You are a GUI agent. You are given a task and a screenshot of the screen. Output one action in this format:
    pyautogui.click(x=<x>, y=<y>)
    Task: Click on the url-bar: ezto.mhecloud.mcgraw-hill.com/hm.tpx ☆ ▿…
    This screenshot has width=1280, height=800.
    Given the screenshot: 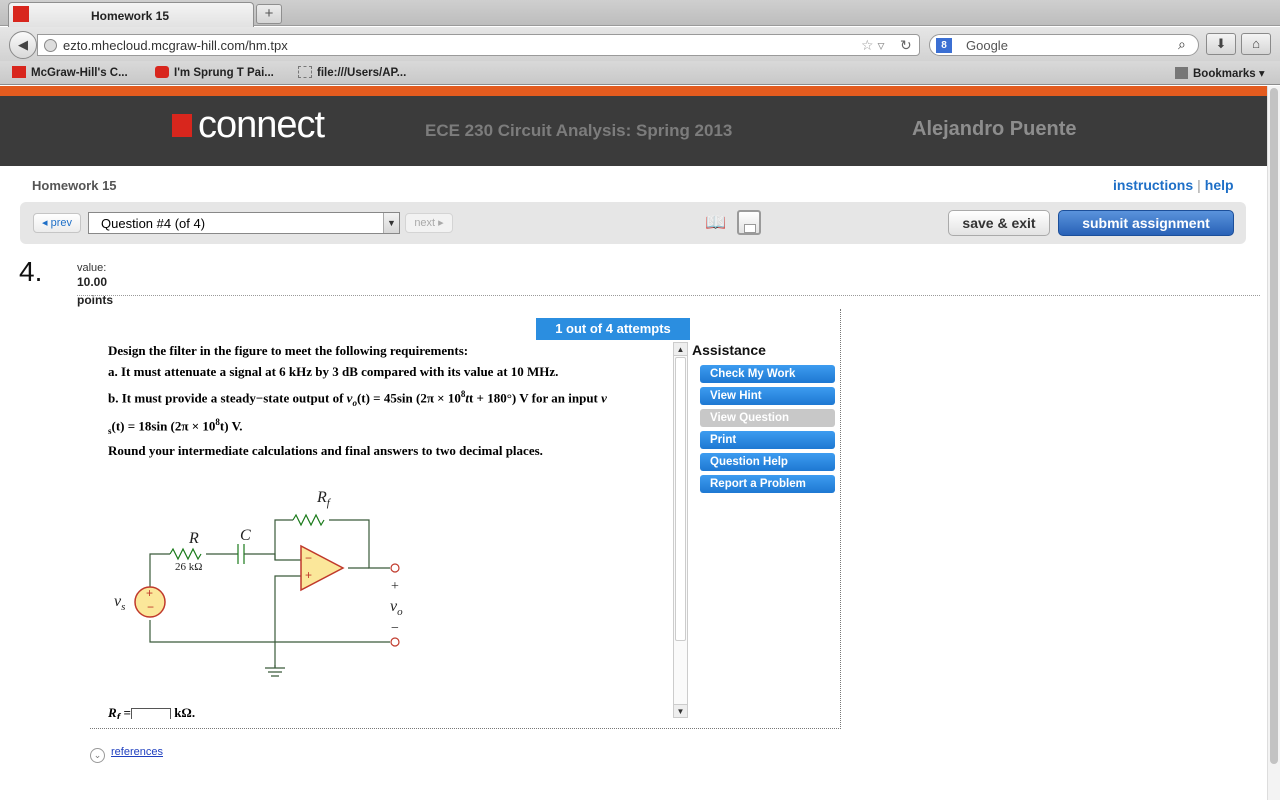 What is the action you would take?
    pyautogui.click(x=478, y=45)
    